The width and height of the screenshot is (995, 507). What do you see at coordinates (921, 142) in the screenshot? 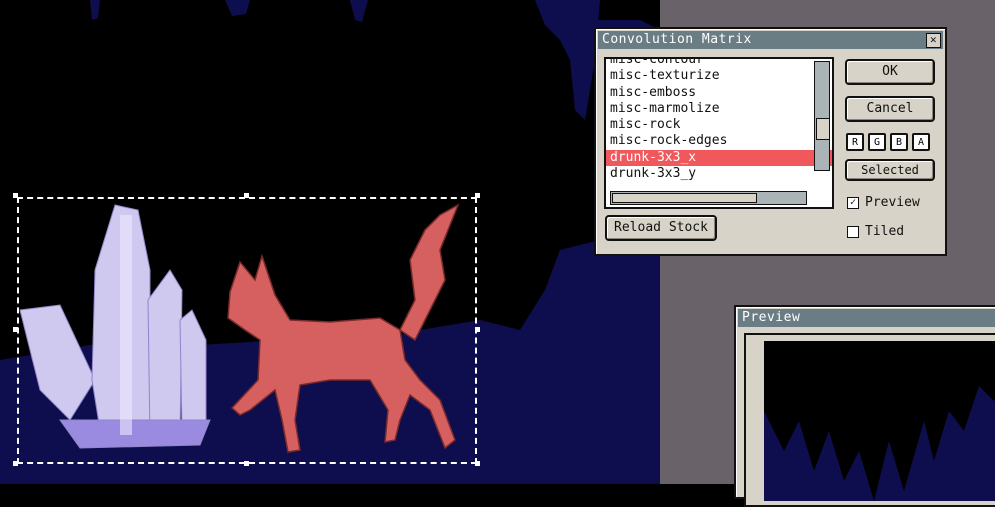
I see `channel-a-toggle: A` at bounding box center [921, 142].